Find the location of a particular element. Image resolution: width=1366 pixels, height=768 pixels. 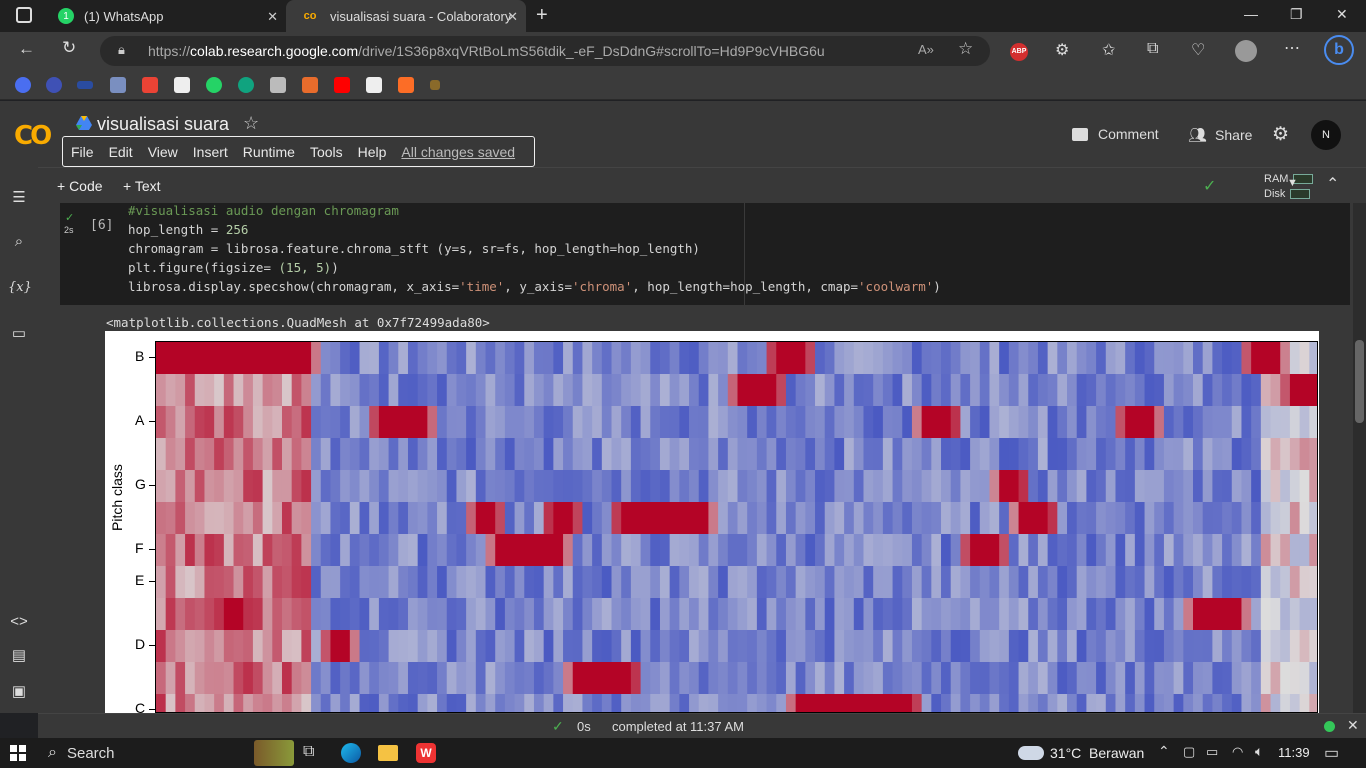

gitlab-icon is located at coordinates (406, 85).